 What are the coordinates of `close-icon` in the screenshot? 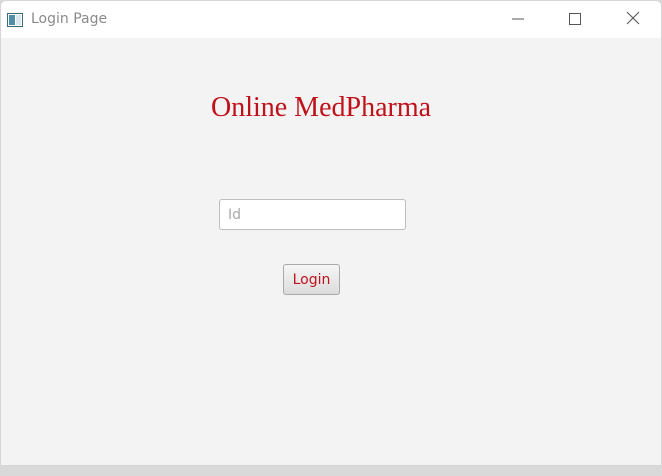 It's located at (633, 19).